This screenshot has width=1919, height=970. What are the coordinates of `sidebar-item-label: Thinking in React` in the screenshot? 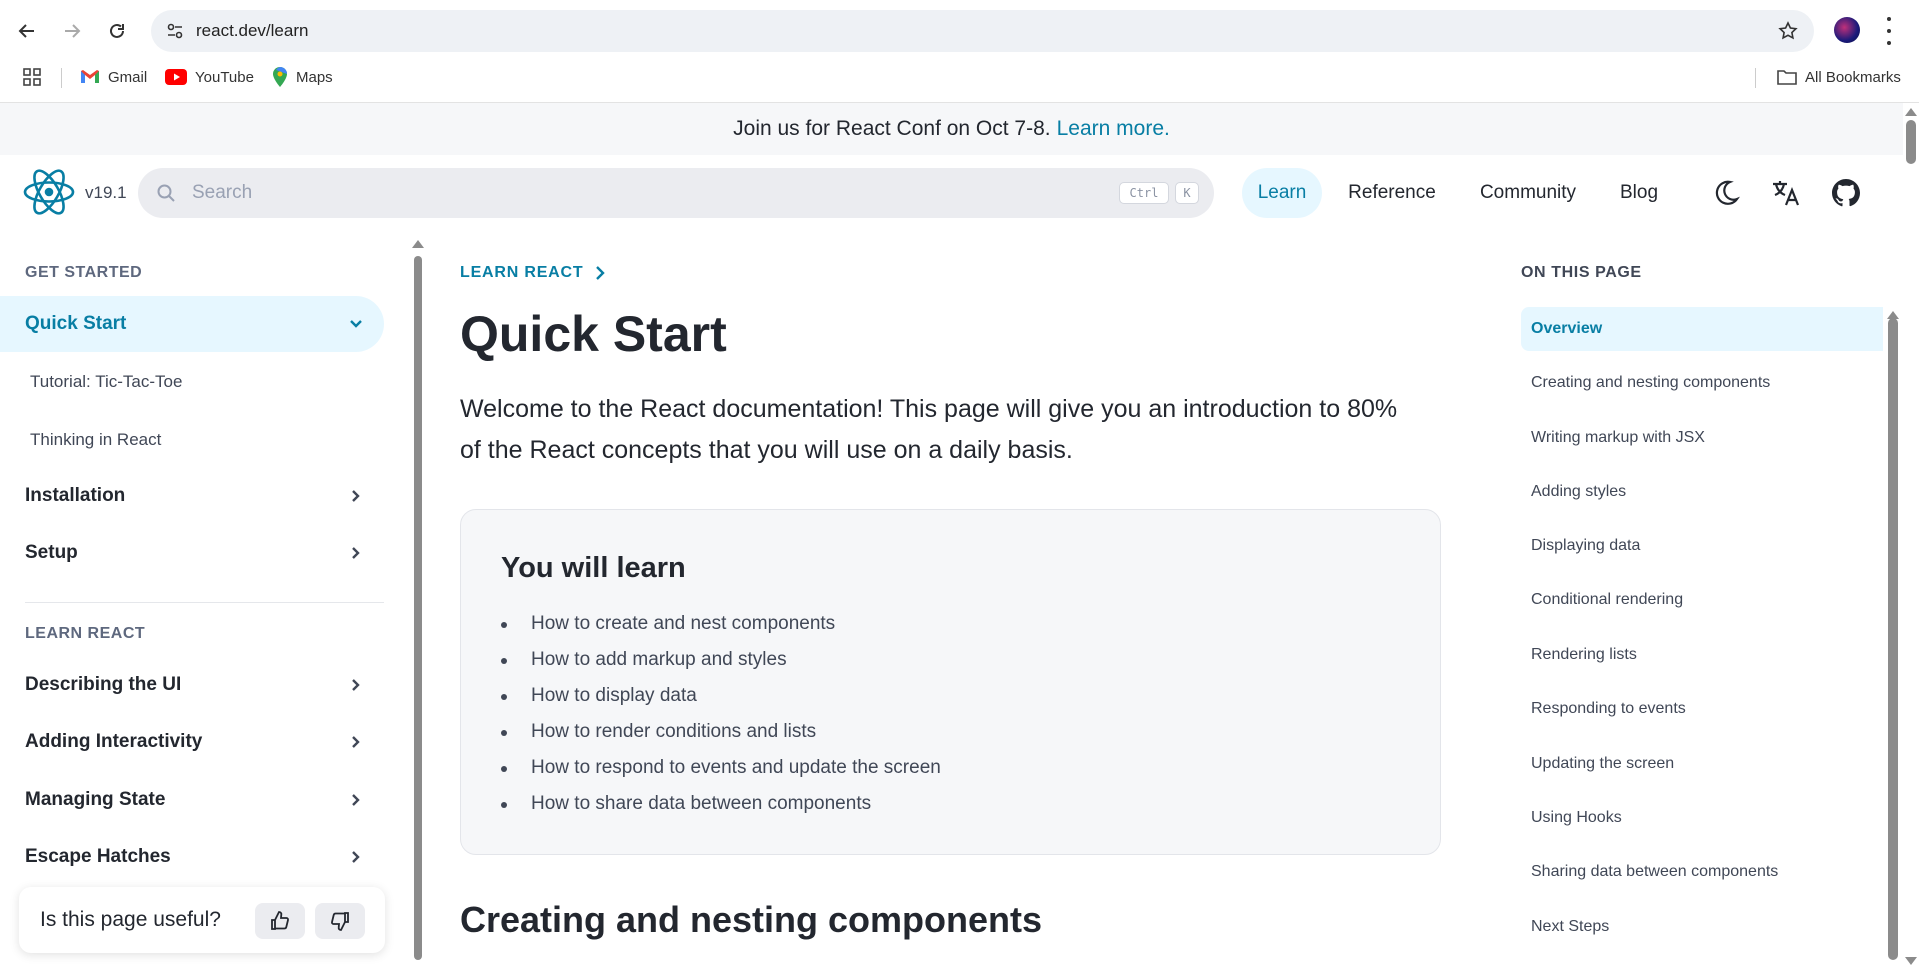 It's located at (96, 439).